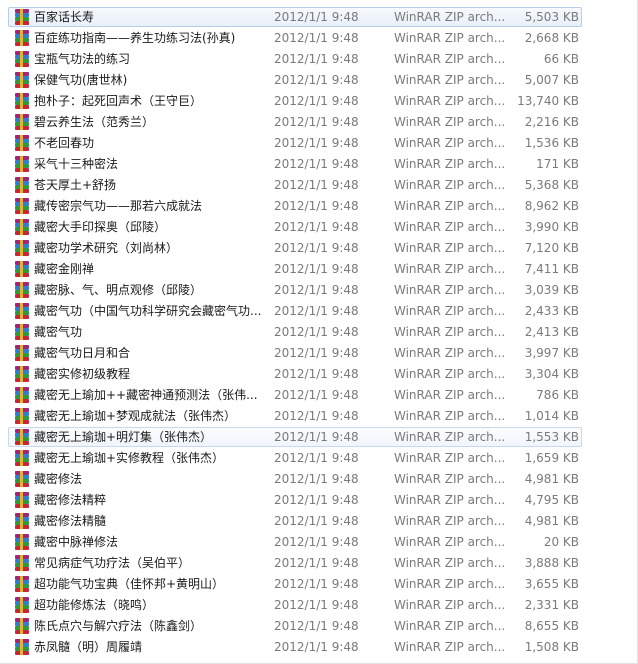  Describe the element at coordinates (551, 38) in the screenshot. I see `file-size: 2,668 KB` at that location.